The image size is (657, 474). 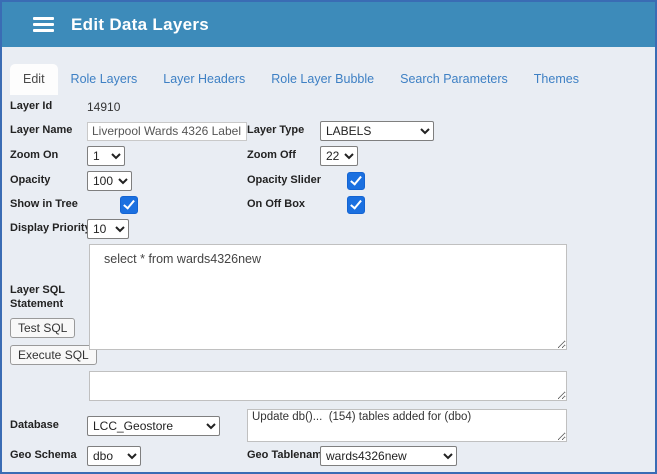 I want to click on zoom-off-select: 22, so click(x=339, y=156).